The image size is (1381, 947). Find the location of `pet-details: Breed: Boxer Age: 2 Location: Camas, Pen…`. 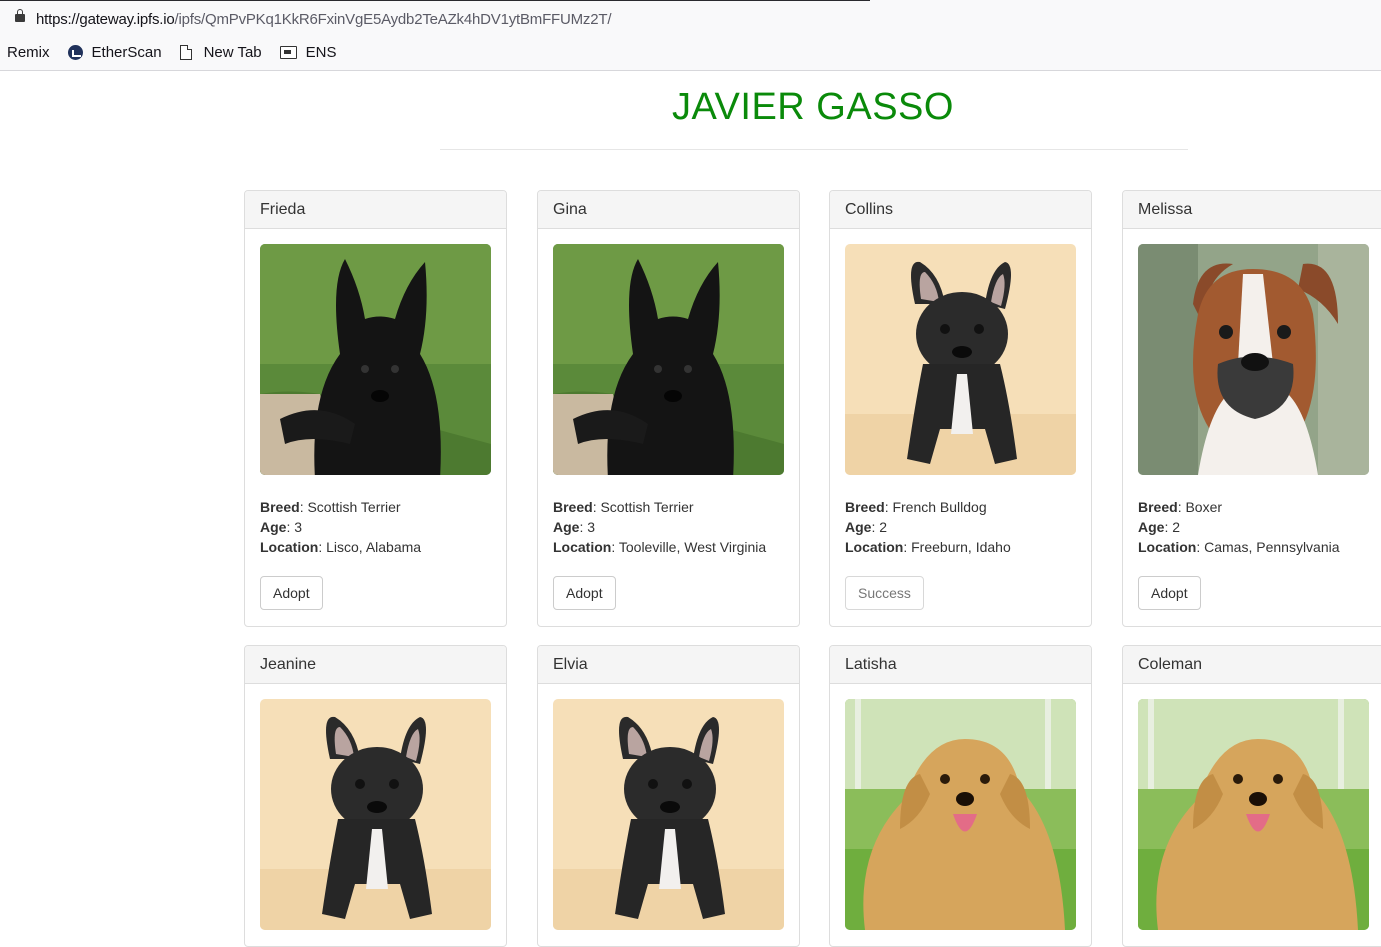

pet-details: Breed: Boxer Age: 2 Location: Camas, Pen… is located at coordinates (1239, 527).